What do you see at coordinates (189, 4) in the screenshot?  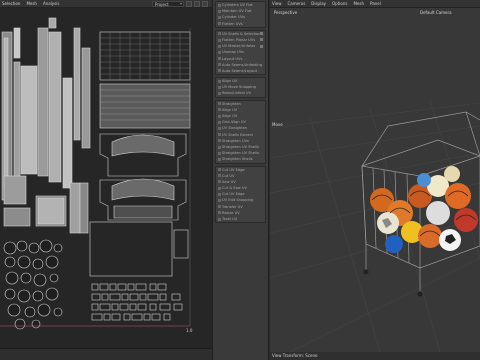 I see `grid-icon` at bounding box center [189, 4].